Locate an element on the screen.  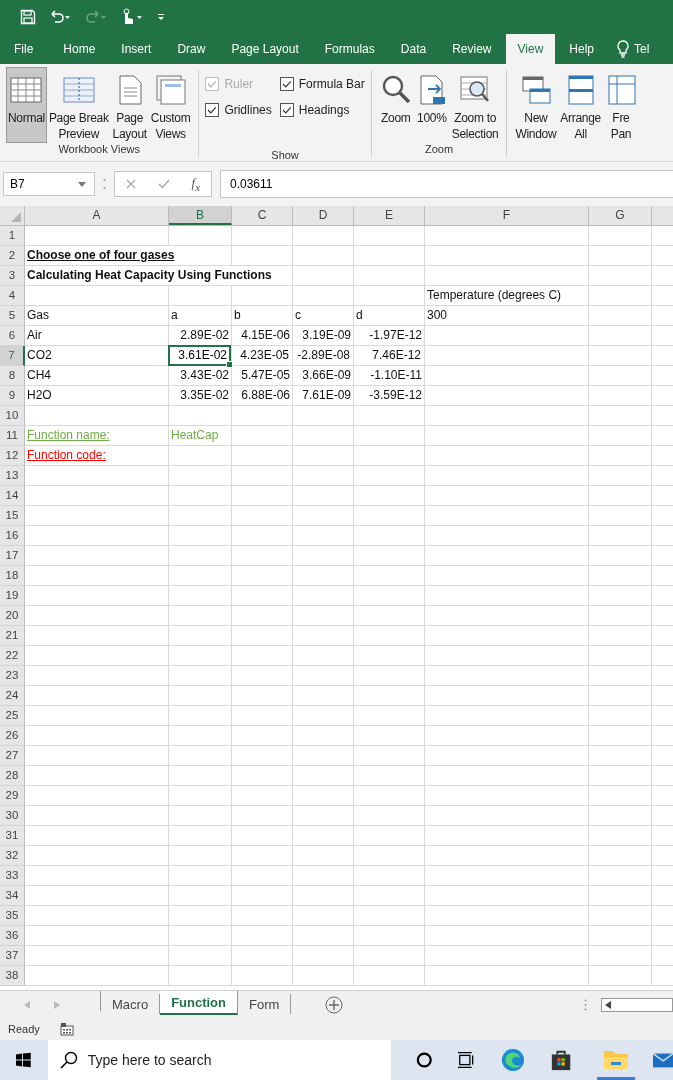
window-button: Fre Pan is located at coordinates (620, 105).